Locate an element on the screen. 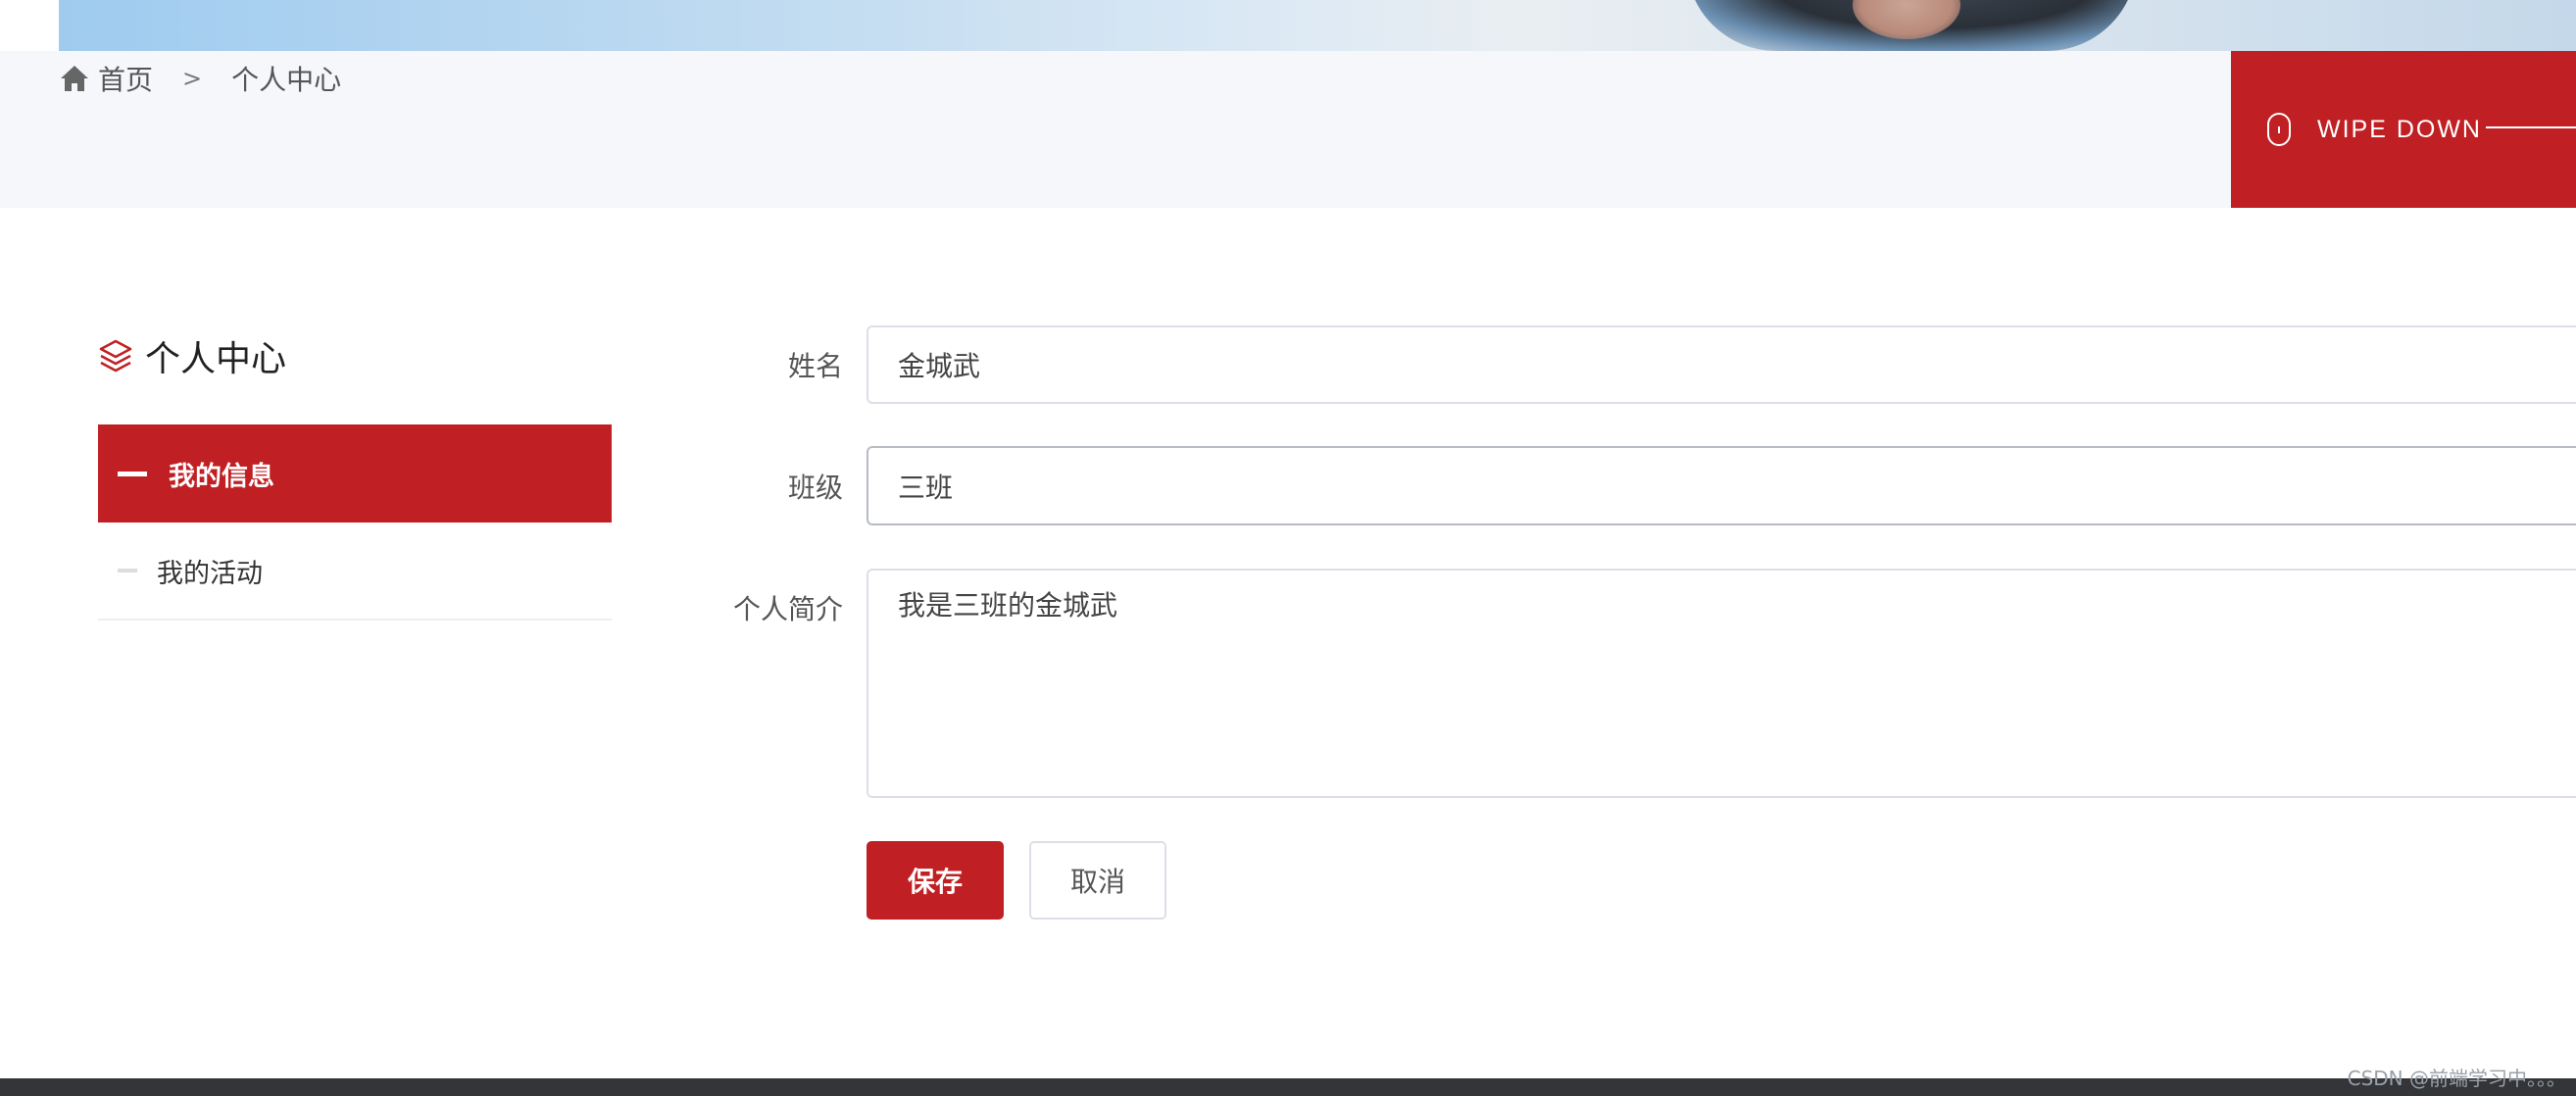 The height and width of the screenshot is (1096, 2576). footer-bar is located at coordinates (1288, 1087).